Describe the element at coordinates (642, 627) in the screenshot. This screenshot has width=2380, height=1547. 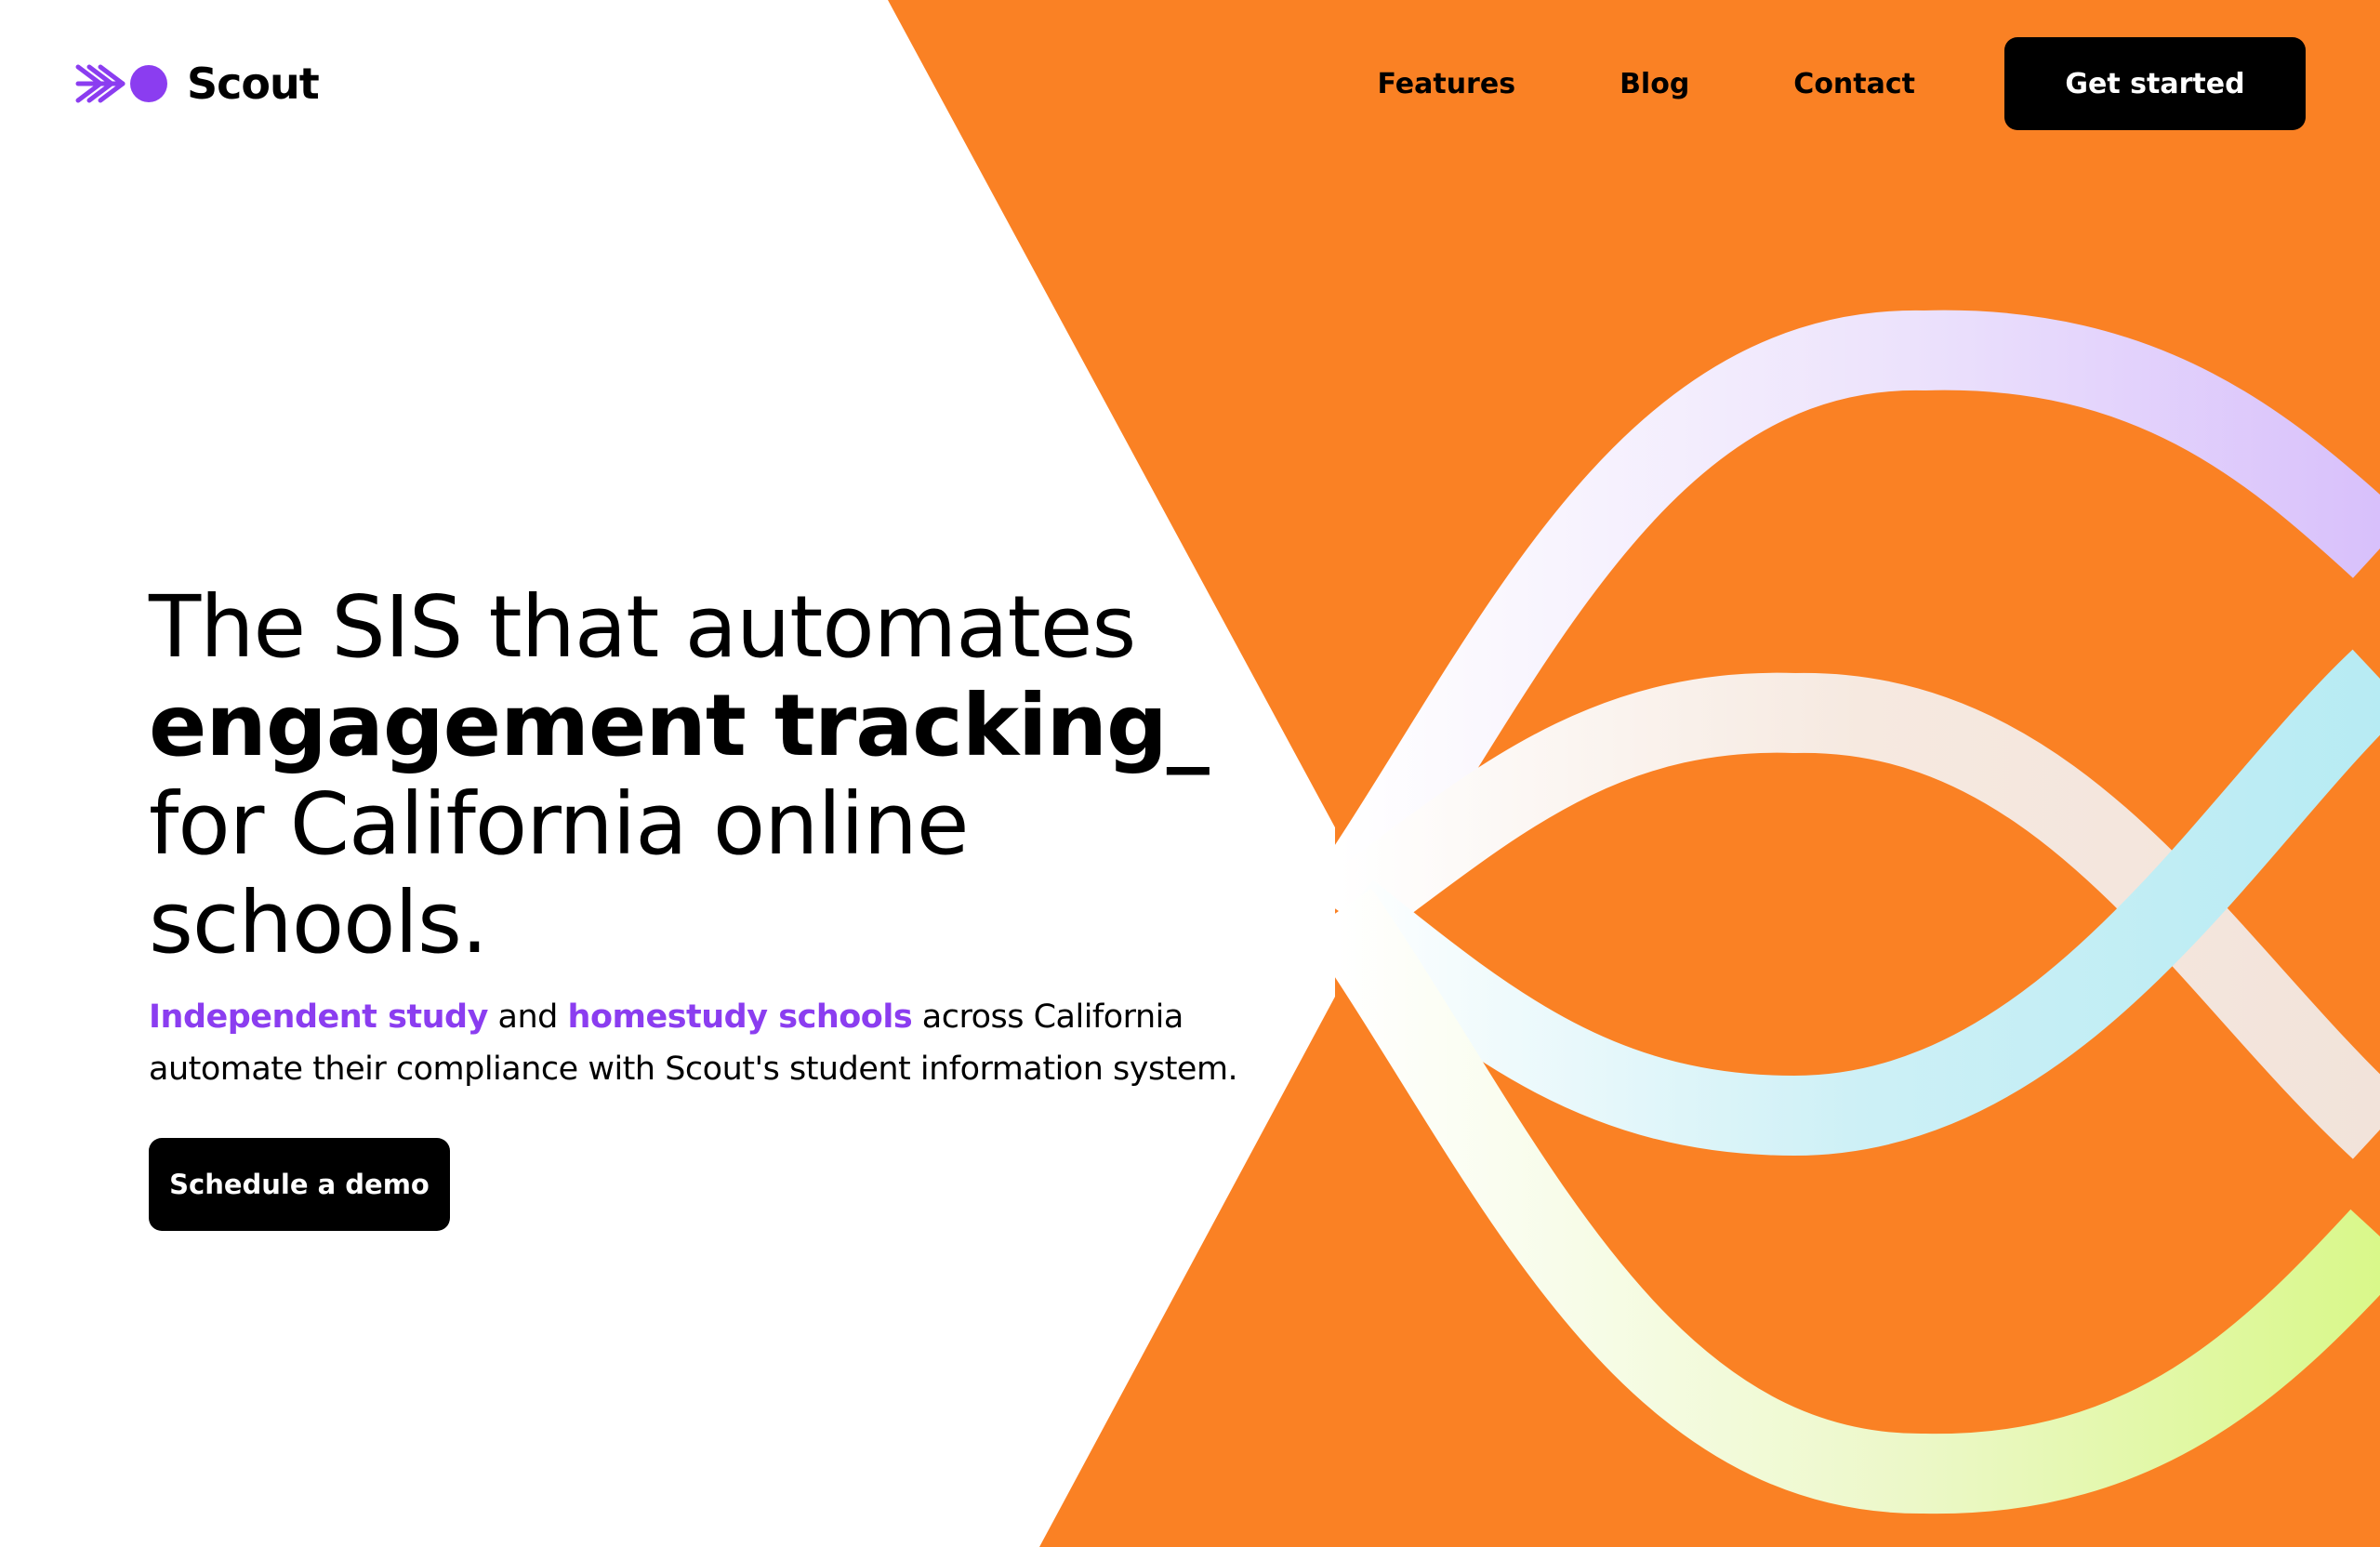
I see `headline-line-1: The SIS that automates` at that location.